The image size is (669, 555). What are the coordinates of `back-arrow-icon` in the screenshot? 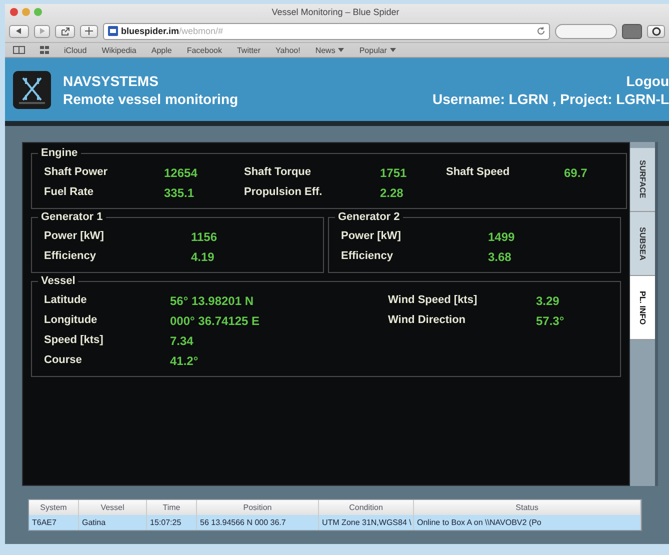 It's located at (19, 31).